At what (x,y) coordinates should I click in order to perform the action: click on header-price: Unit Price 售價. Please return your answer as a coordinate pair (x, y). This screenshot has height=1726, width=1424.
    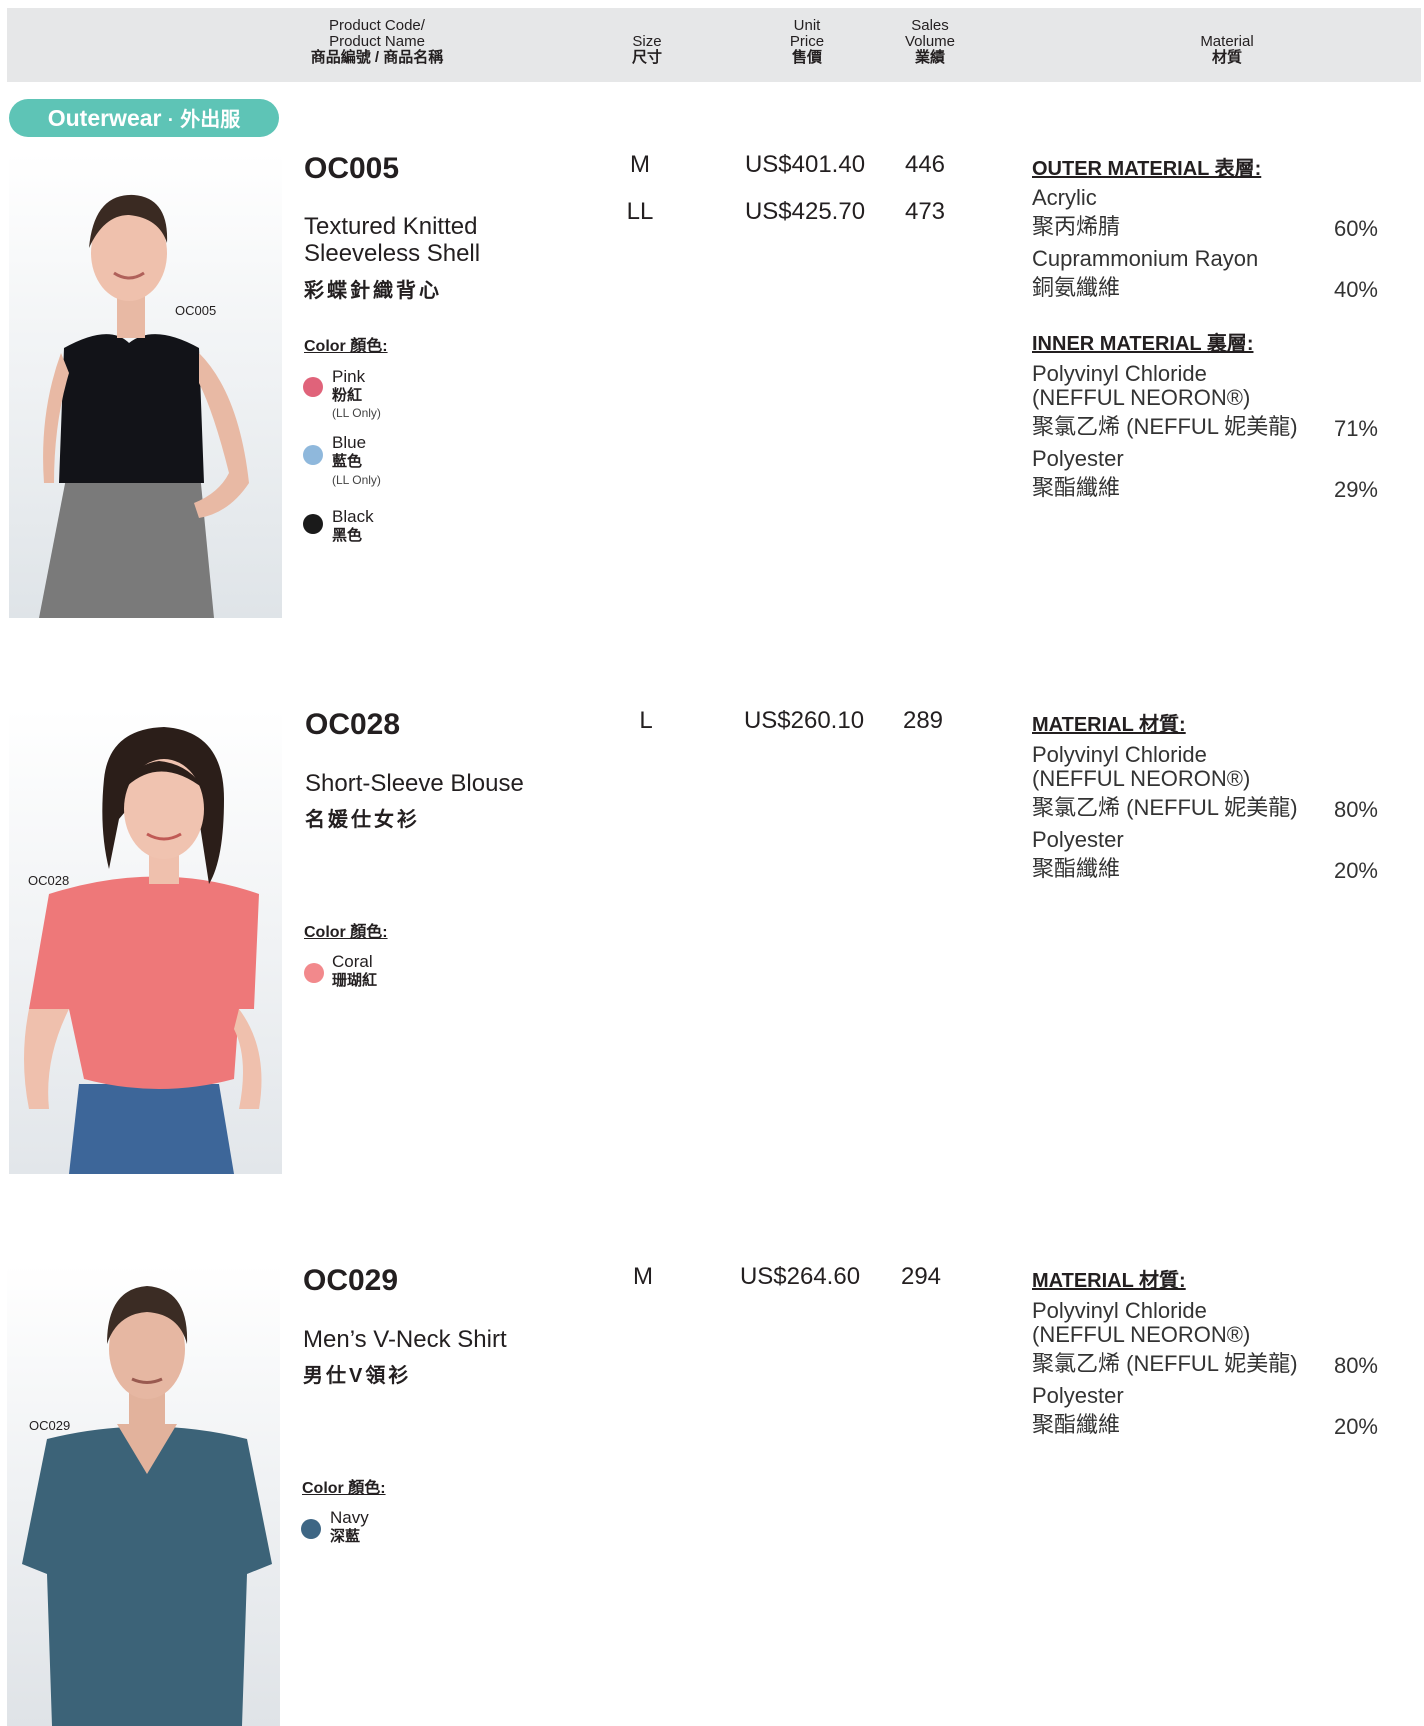
    Looking at the image, I should click on (807, 42).